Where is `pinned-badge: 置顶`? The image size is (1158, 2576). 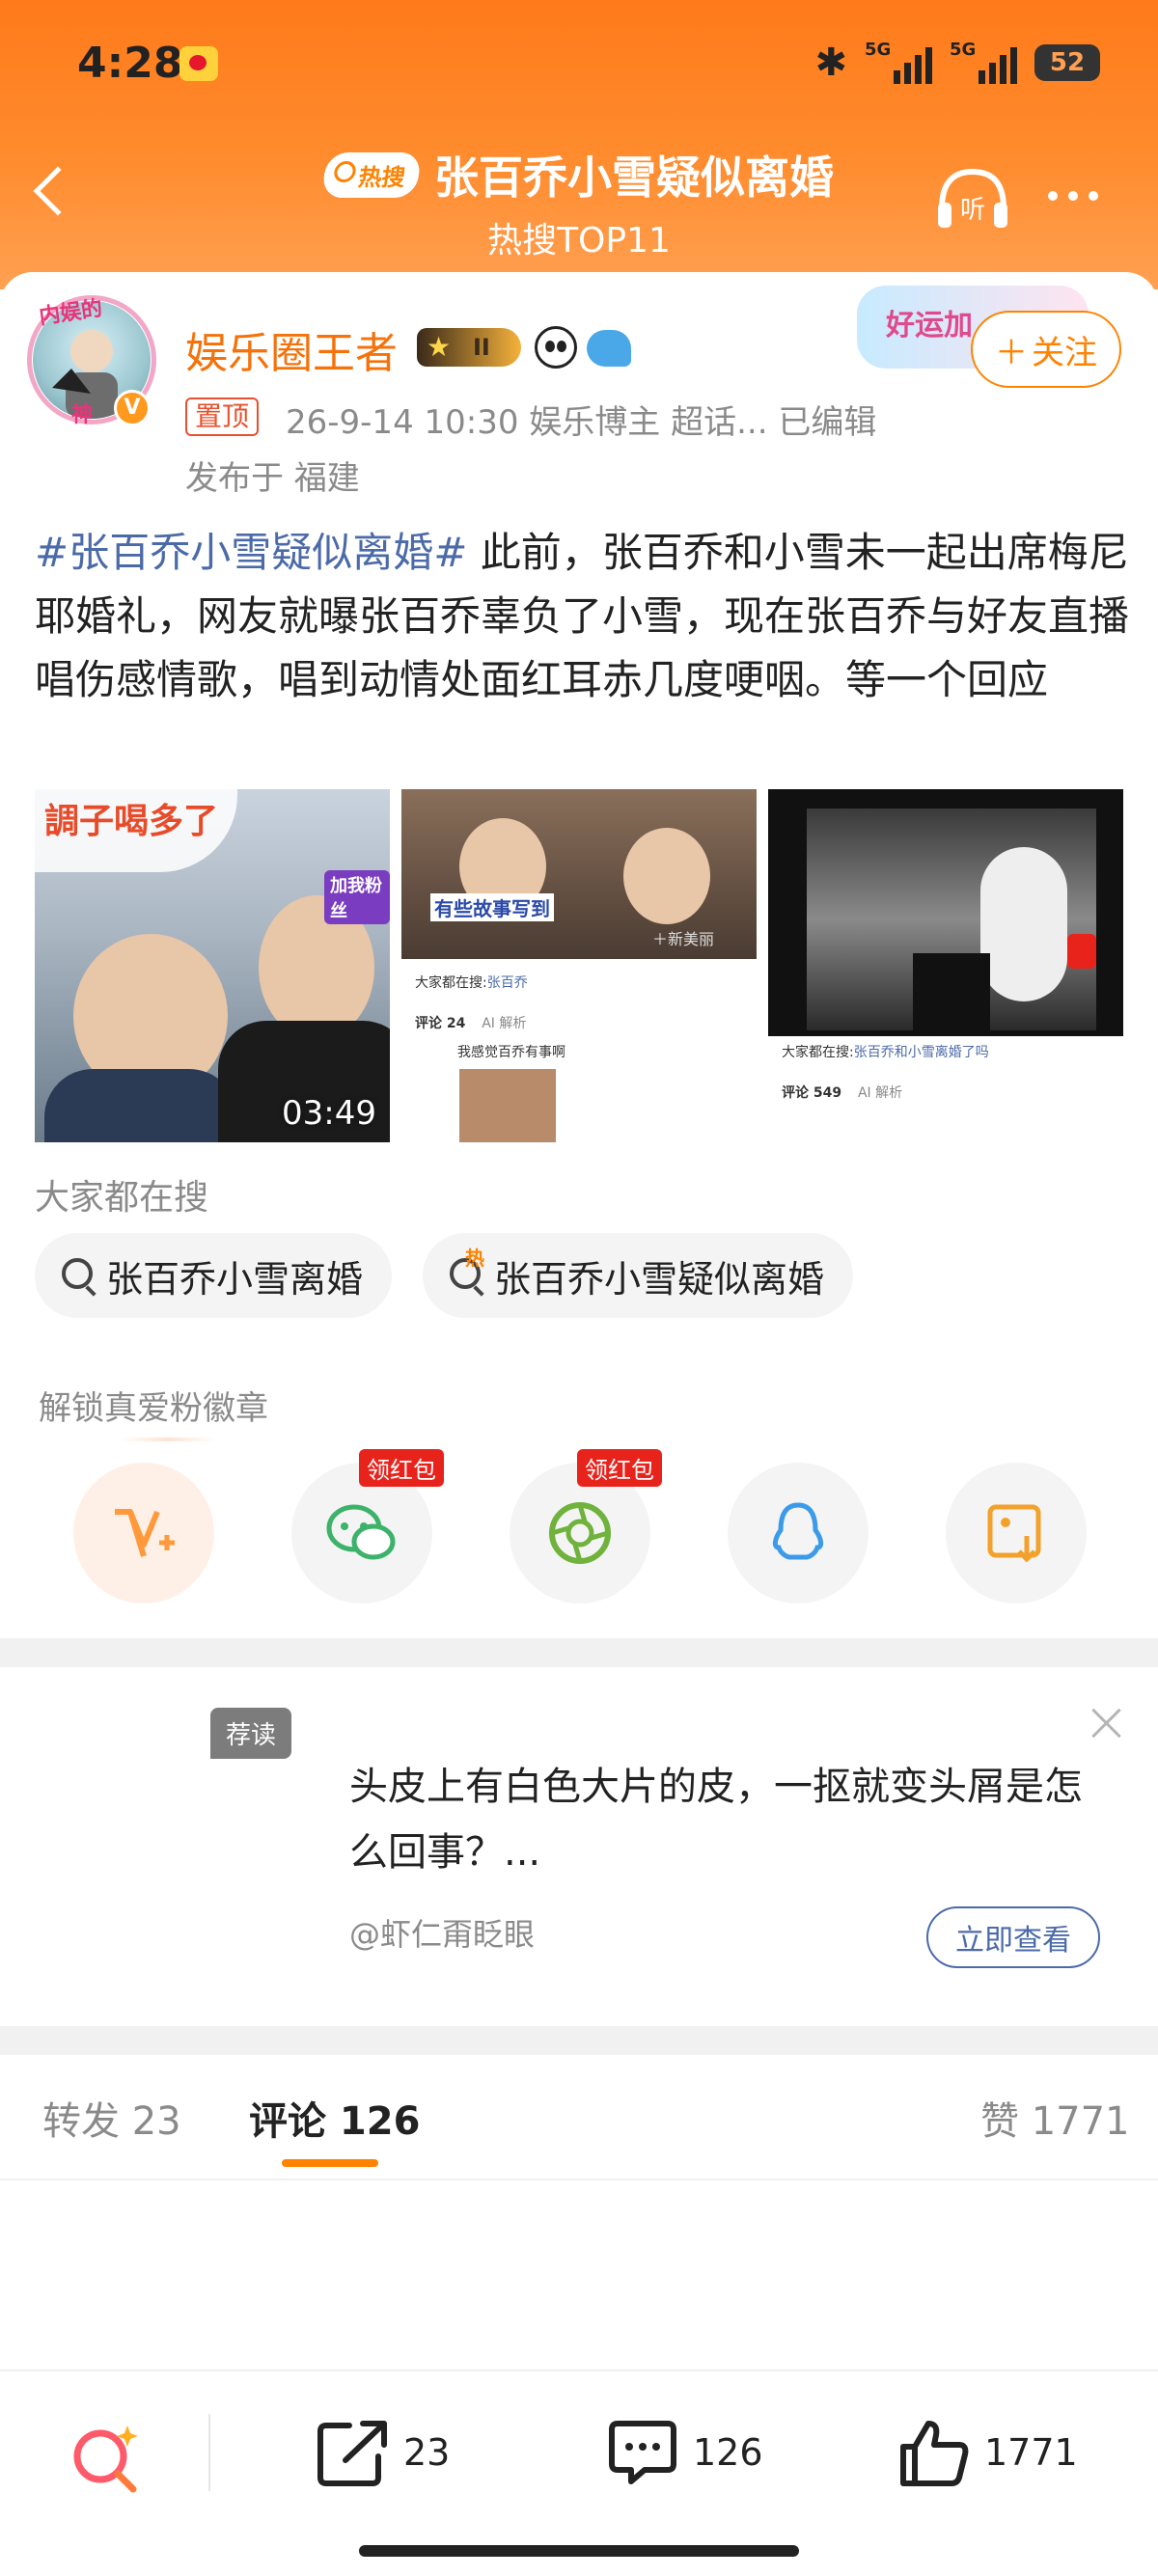
pinned-badge: 置顶 is located at coordinates (222, 417).